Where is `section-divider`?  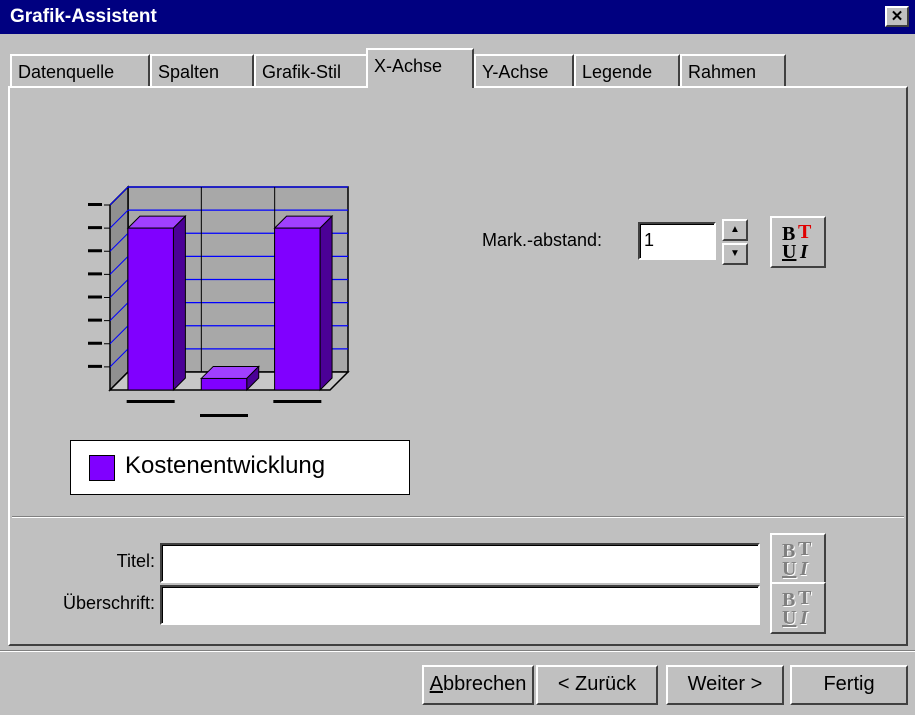 section-divider is located at coordinates (458, 517).